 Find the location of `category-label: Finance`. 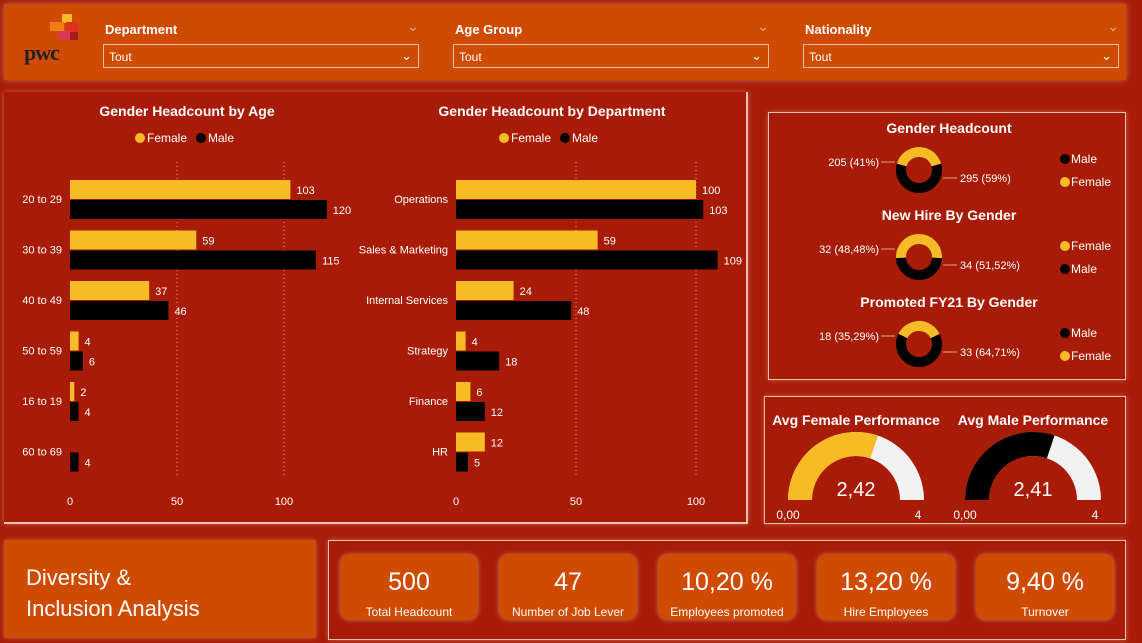

category-label: Finance is located at coordinates (428, 402).